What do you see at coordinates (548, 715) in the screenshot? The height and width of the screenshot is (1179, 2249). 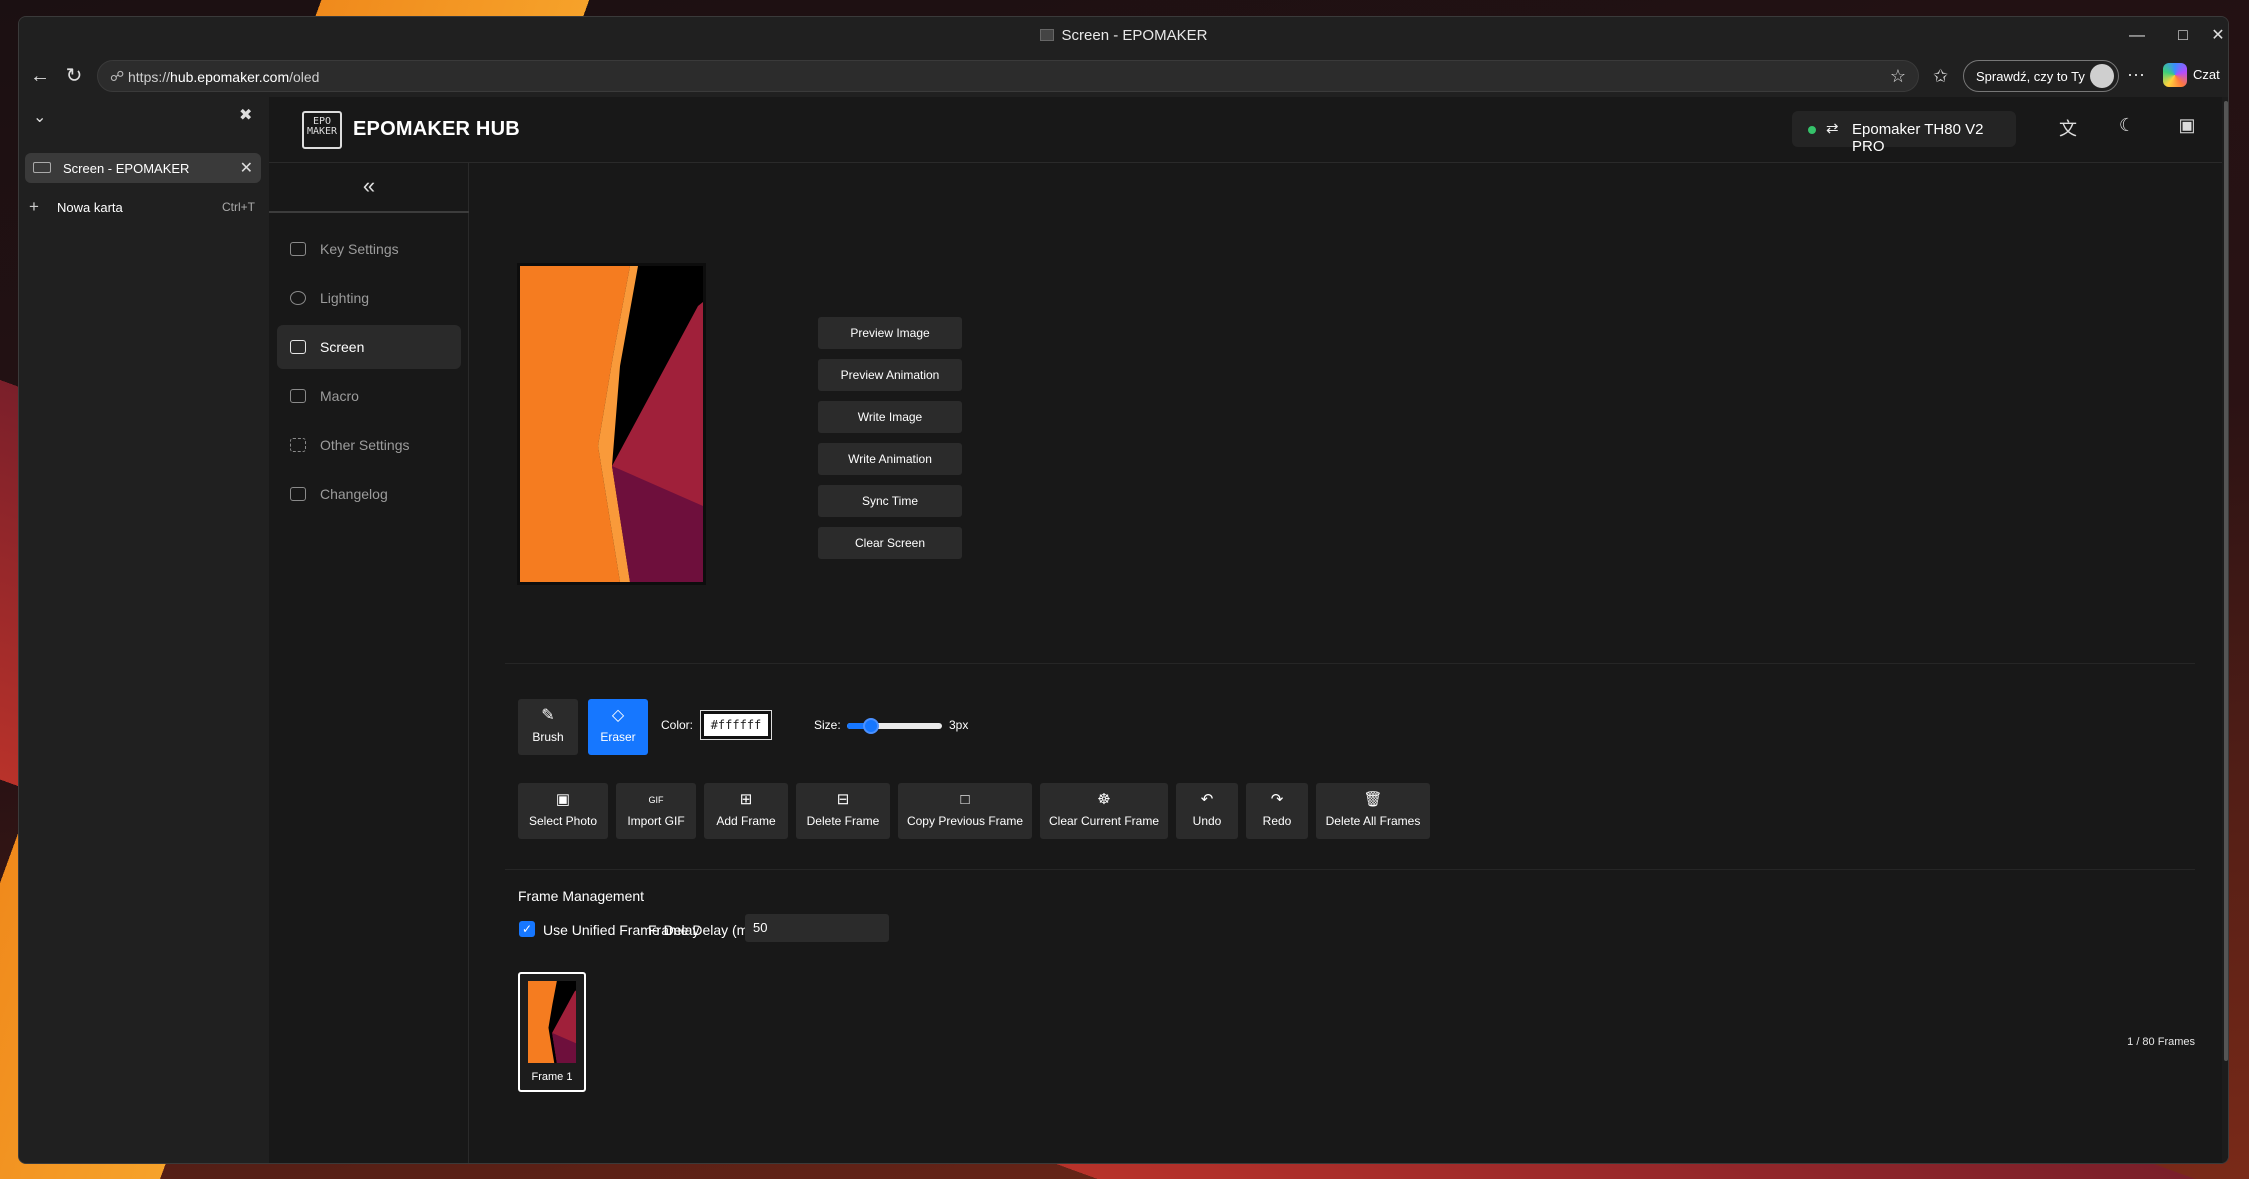 I see `brush-icon: ✎` at bounding box center [548, 715].